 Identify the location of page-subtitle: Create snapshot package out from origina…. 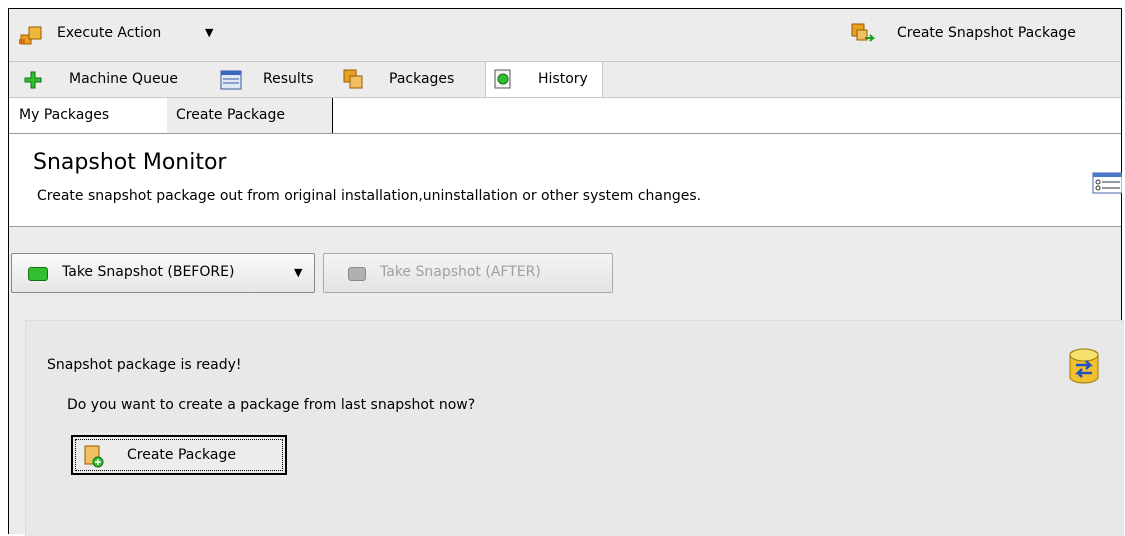
(369, 196).